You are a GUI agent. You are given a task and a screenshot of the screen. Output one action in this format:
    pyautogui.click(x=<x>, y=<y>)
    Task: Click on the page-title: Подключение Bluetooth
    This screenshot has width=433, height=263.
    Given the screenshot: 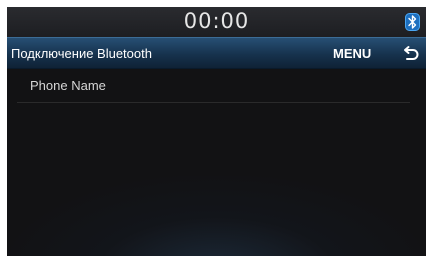 What is the action you would take?
    pyautogui.click(x=81, y=53)
    